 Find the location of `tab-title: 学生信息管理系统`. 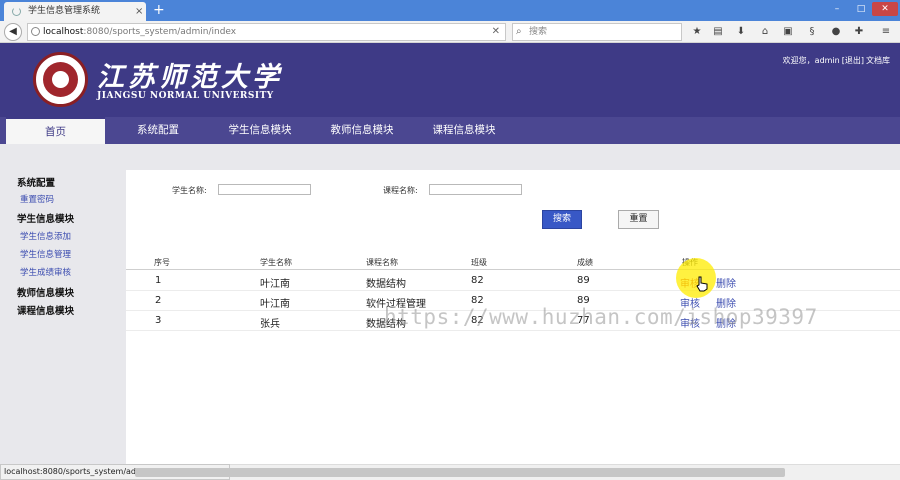

tab-title: 学生信息管理系统 is located at coordinates (64, 11).